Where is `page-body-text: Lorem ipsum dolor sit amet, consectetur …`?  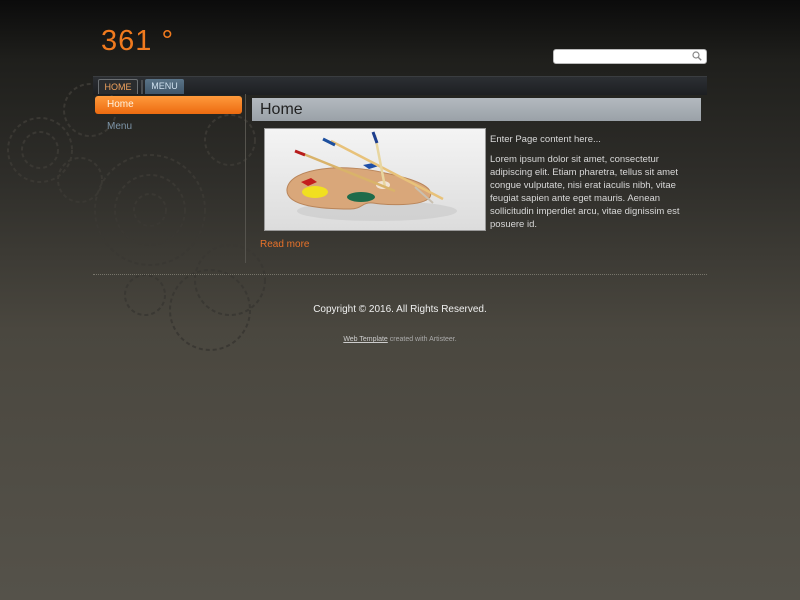 page-body-text: Lorem ipsum dolor sit amet, consectetur … is located at coordinates (585, 192).